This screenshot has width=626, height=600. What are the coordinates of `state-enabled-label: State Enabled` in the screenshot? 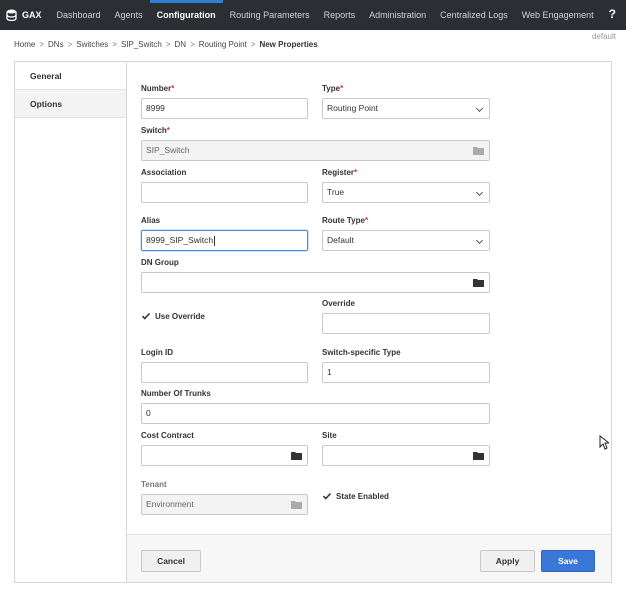 It's located at (362, 496).